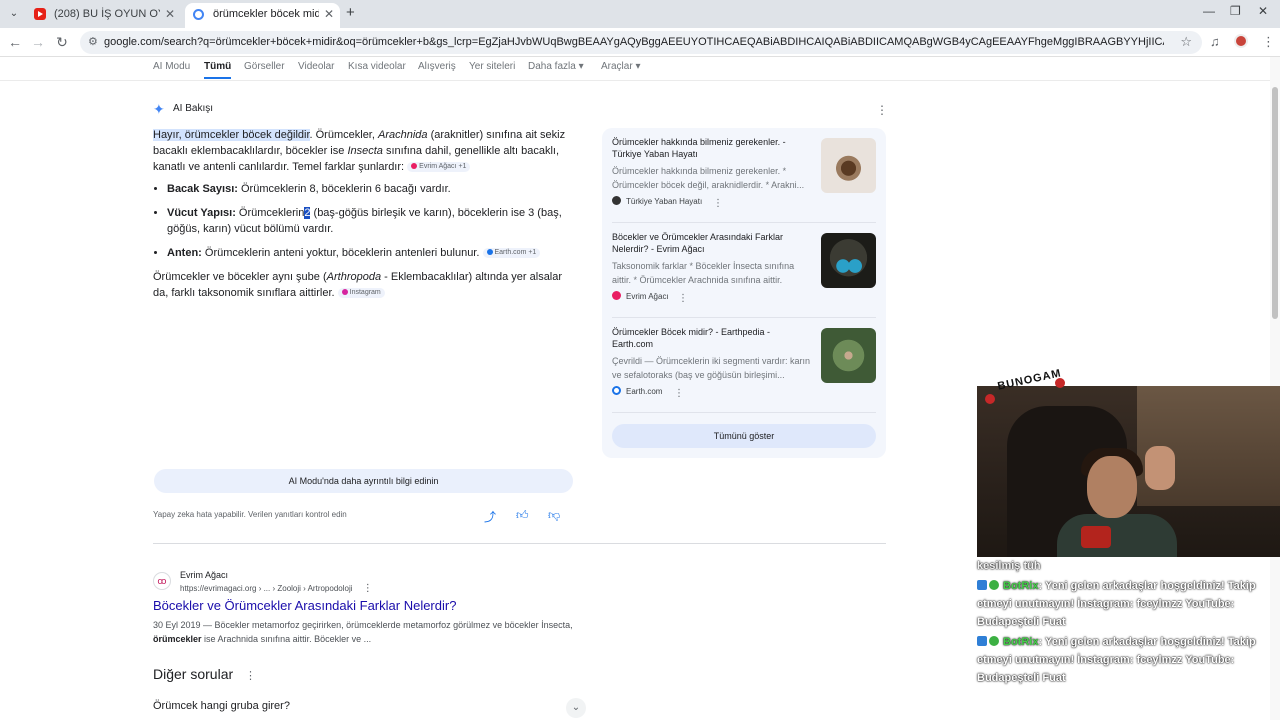 The width and height of the screenshot is (1280, 720). Describe the element at coordinates (15, 42) in the screenshot. I see `back-arrow-icon: ←` at that location.